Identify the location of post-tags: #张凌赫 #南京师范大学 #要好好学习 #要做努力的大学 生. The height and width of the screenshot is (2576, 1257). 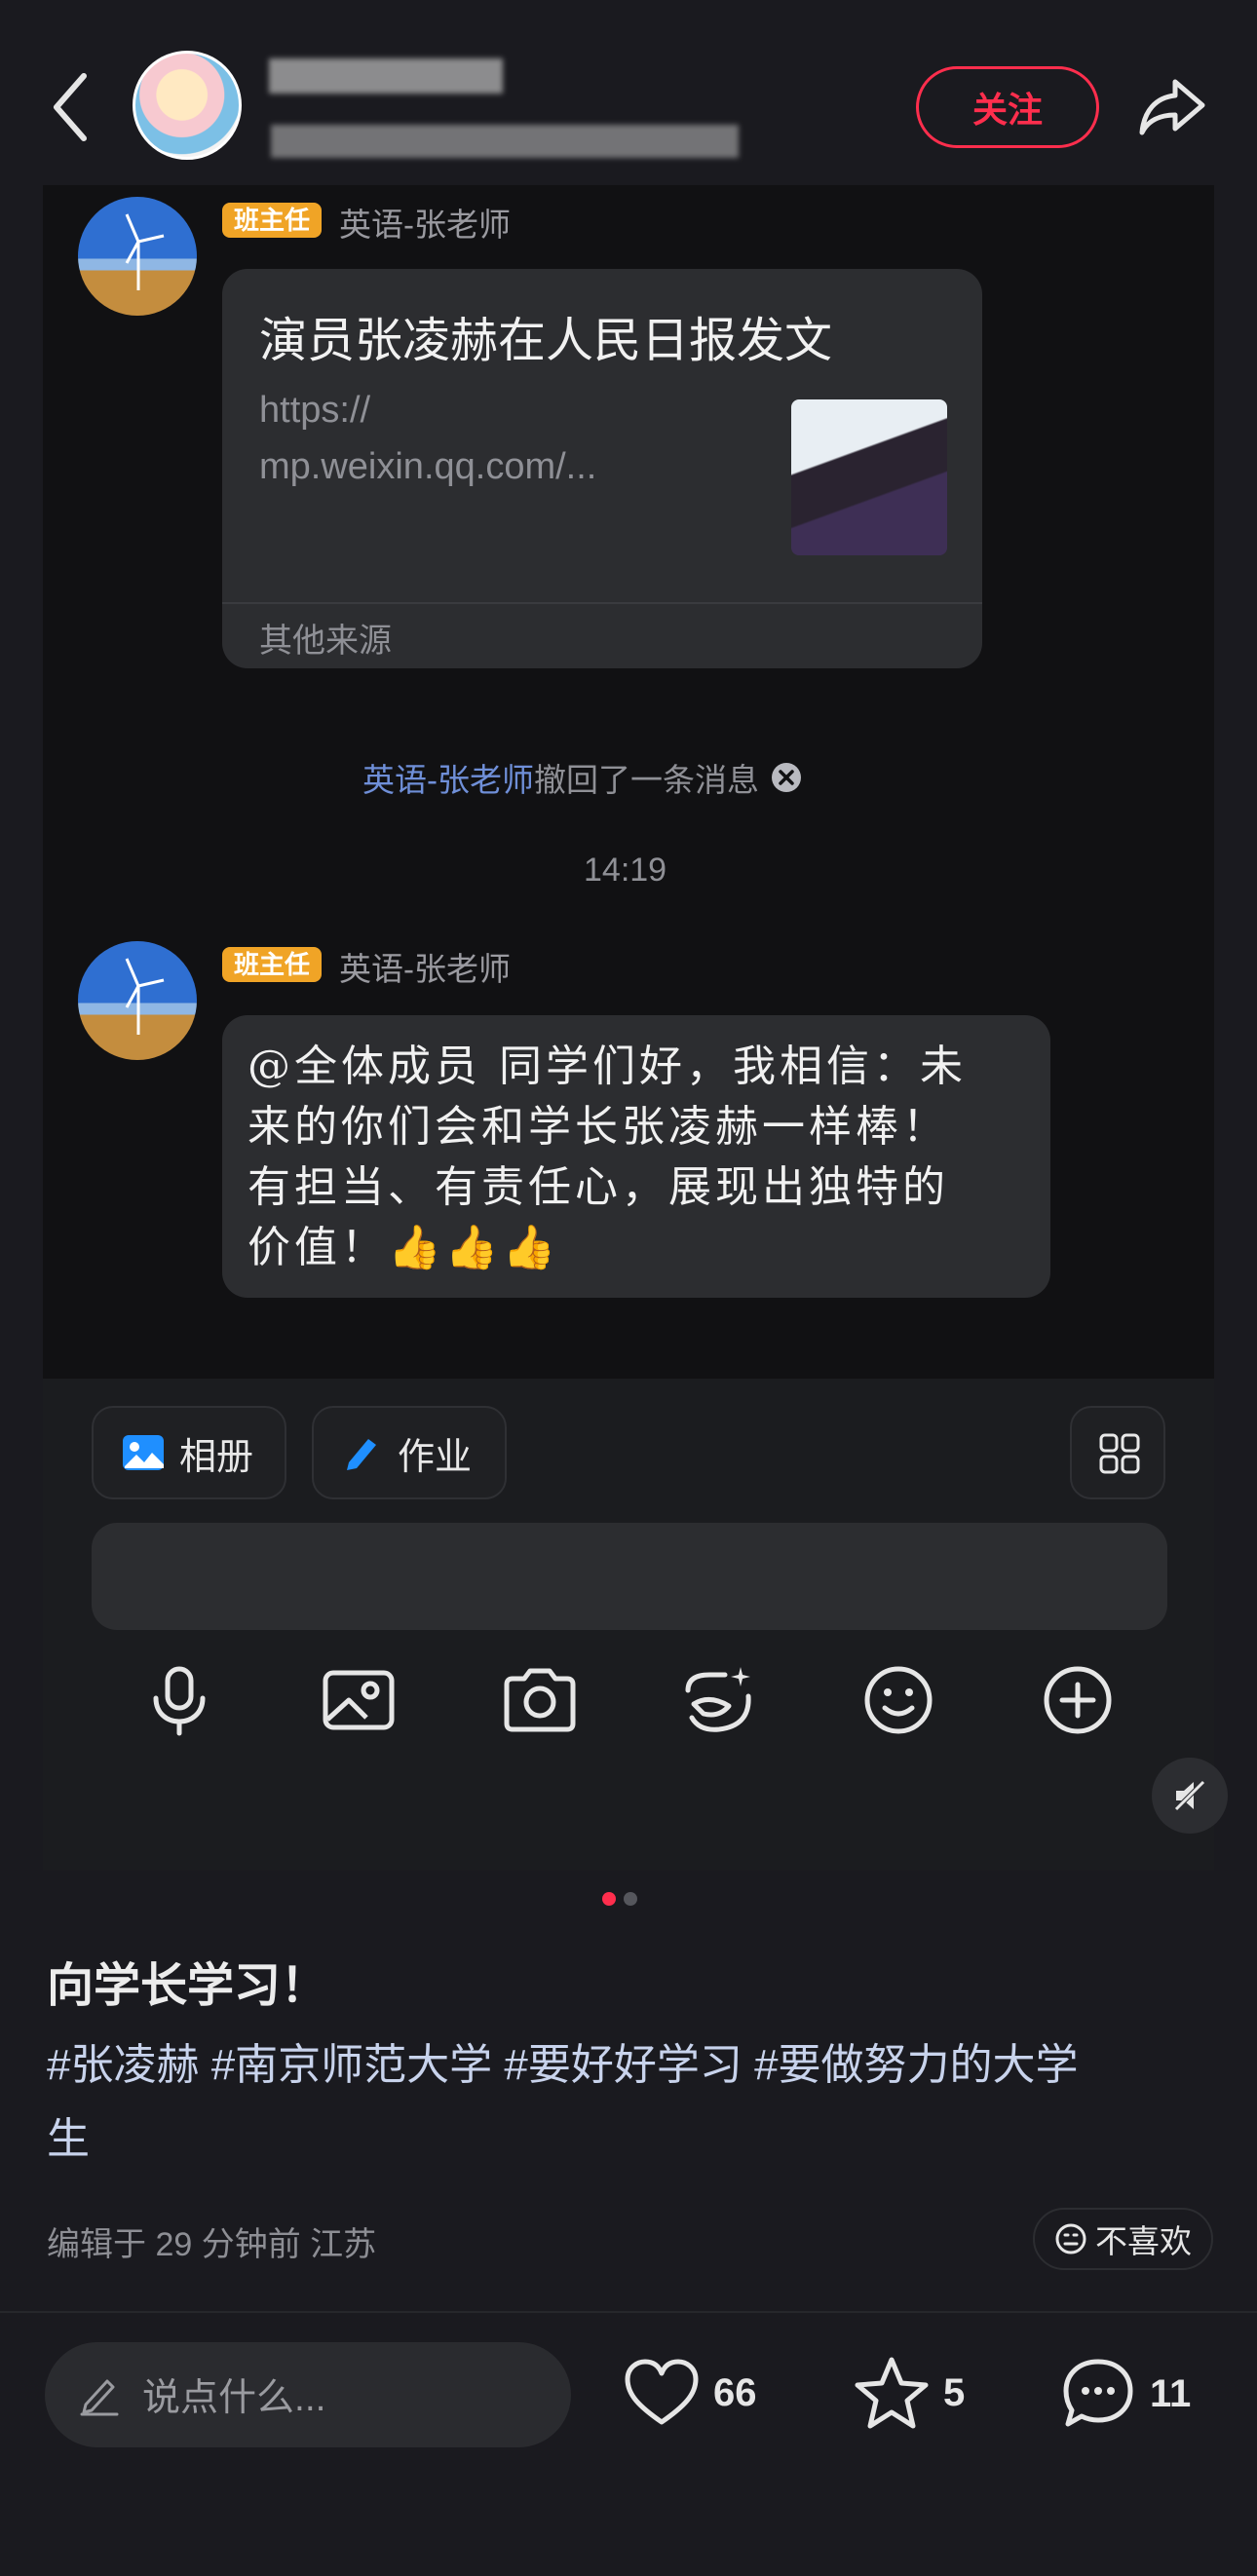
(631, 2102).